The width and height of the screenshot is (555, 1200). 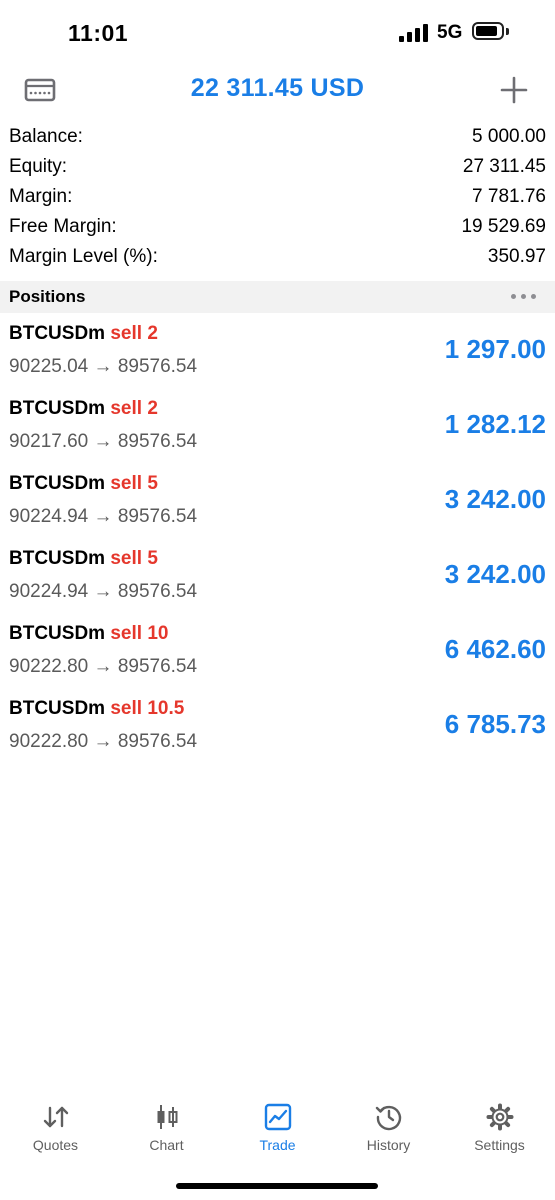 What do you see at coordinates (277, 137) in the screenshot?
I see `summary-row-balance: Balance: 5 000.00` at bounding box center [277, 137].